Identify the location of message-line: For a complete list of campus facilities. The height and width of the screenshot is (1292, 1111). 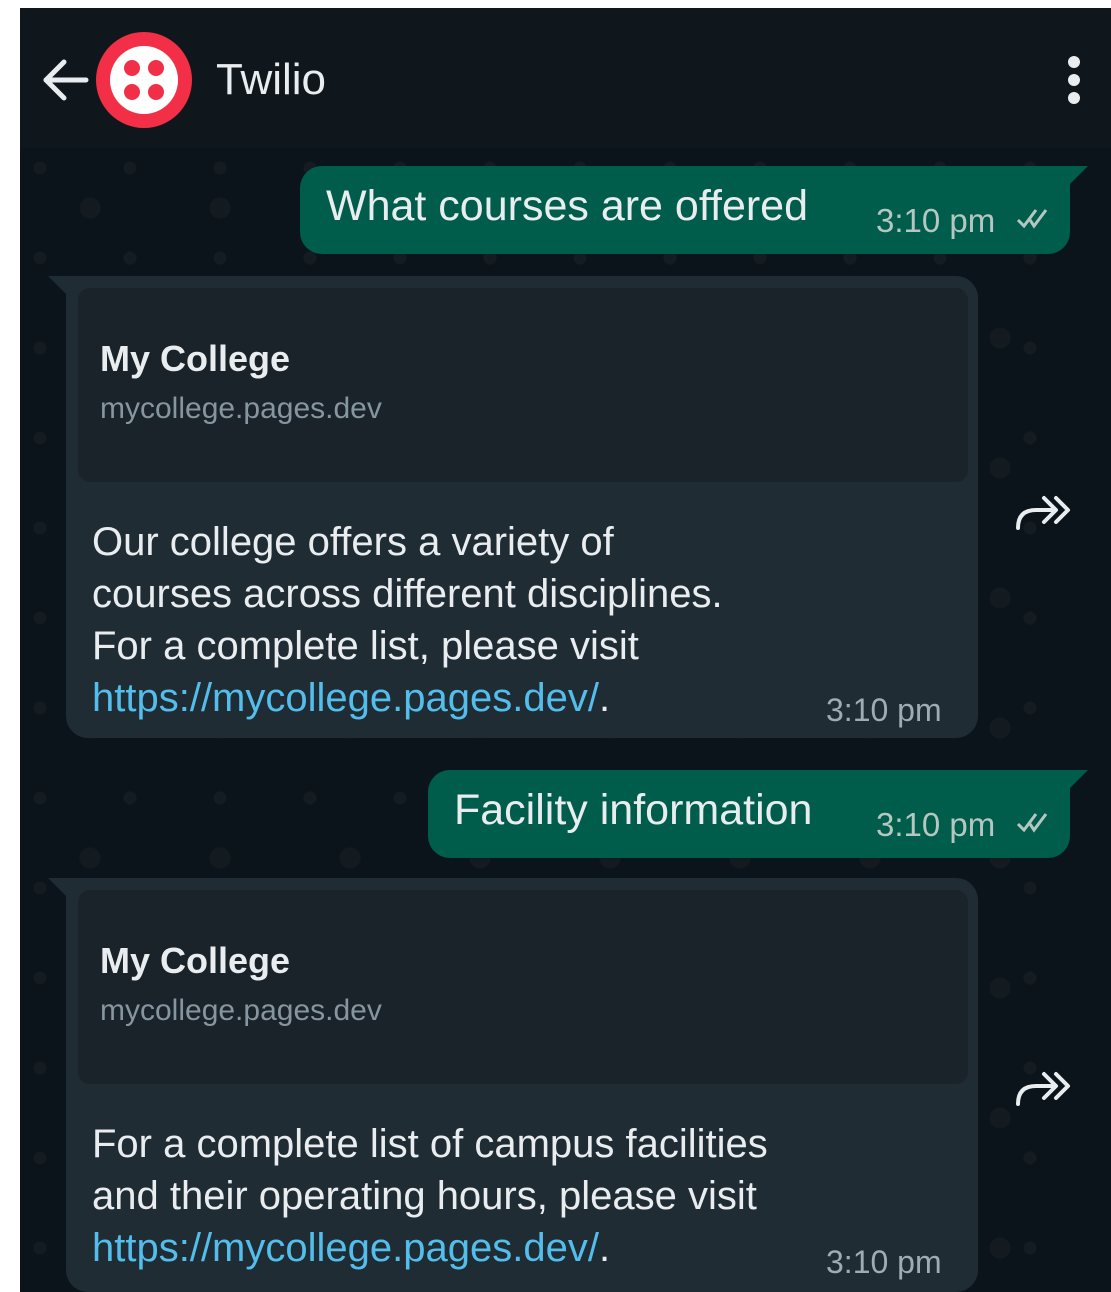
(430, 1144).